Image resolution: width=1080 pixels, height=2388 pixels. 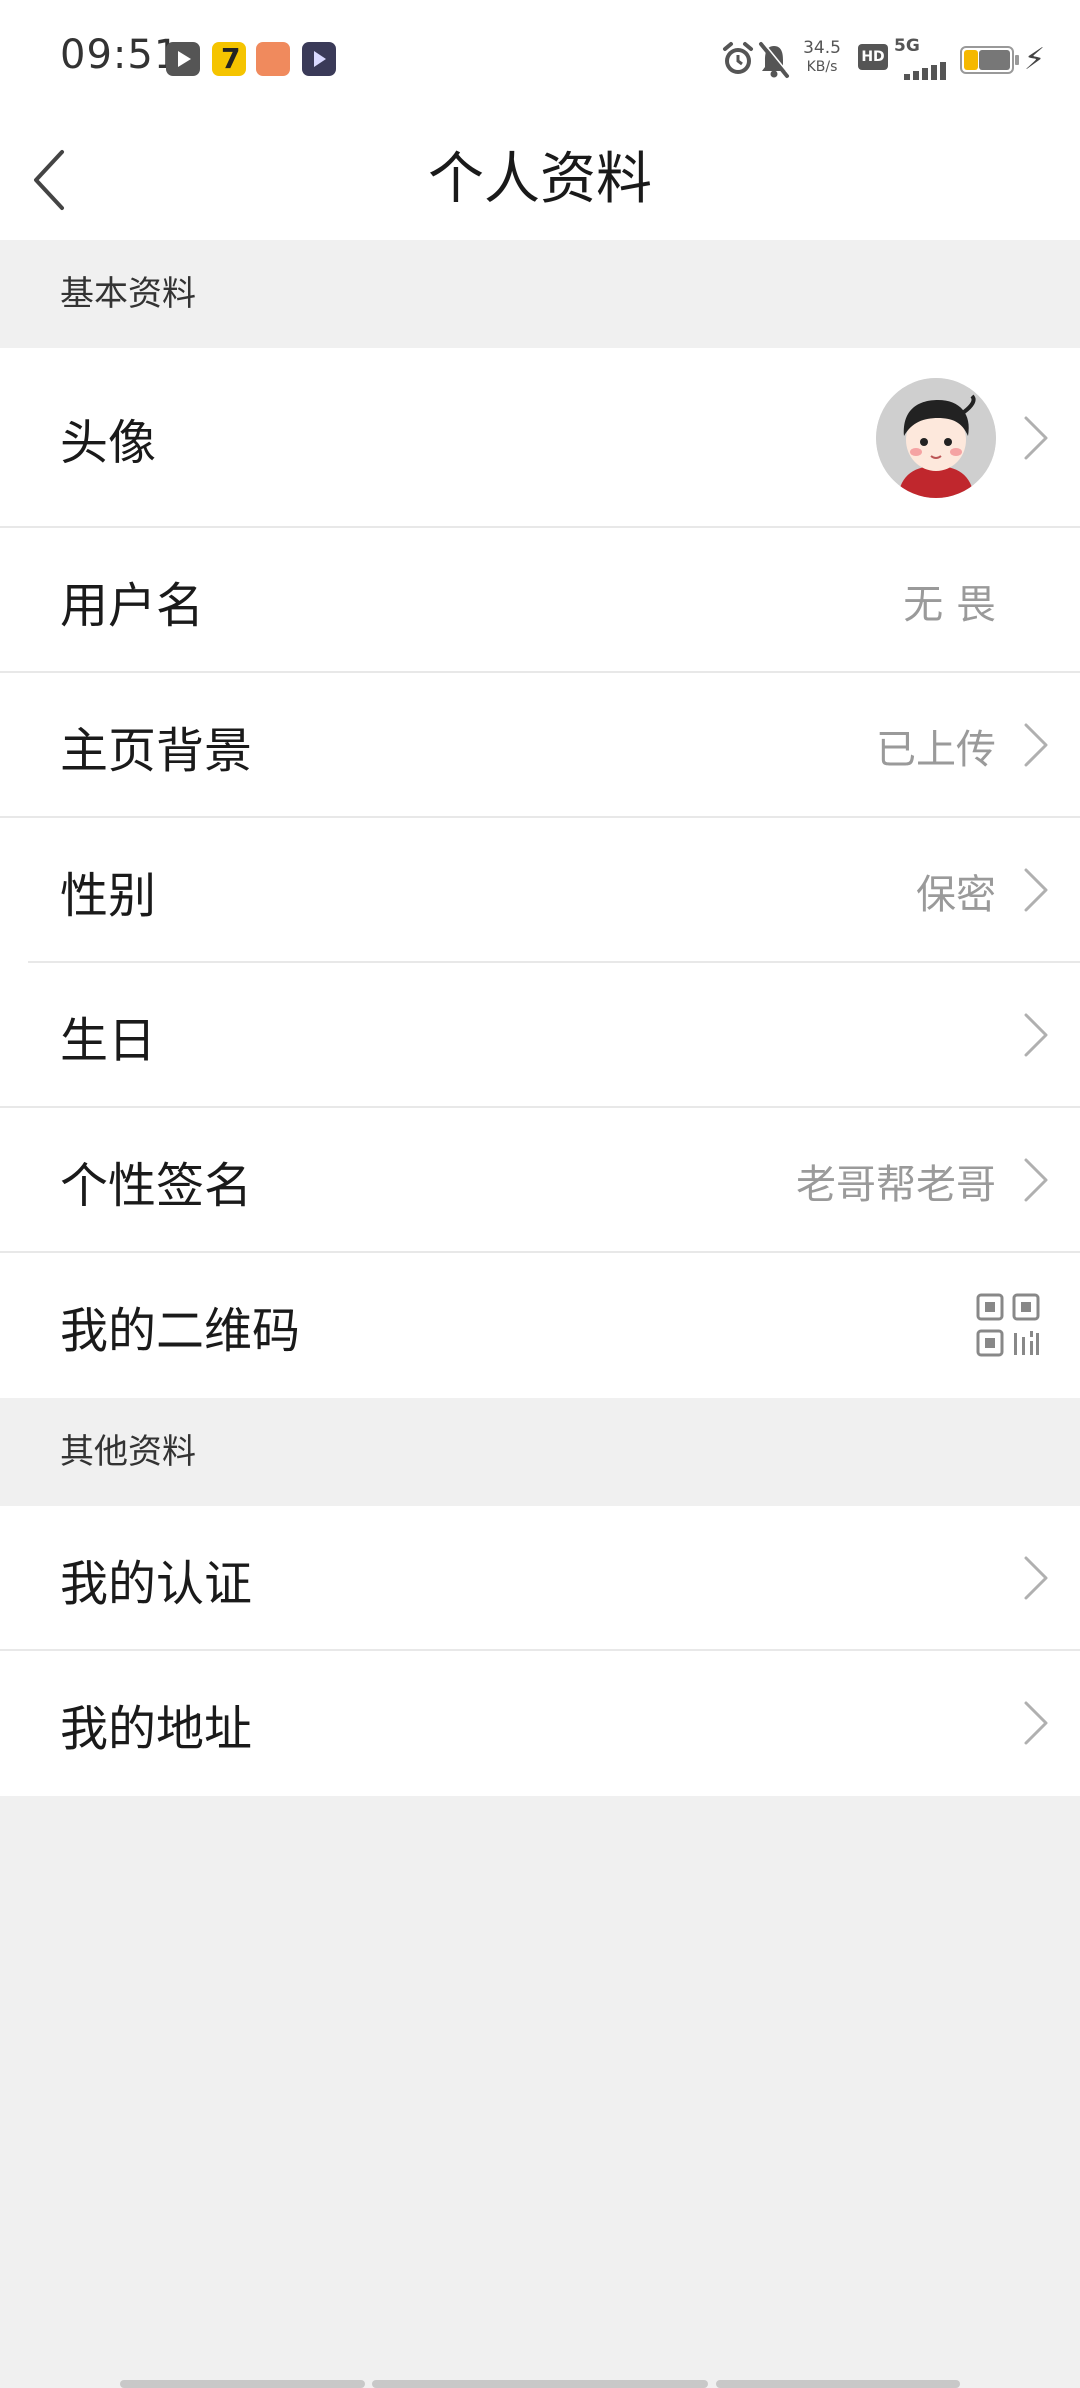 I want to click on row-value-signature: 老哥帮老哥, so click(x=896, y=1184).